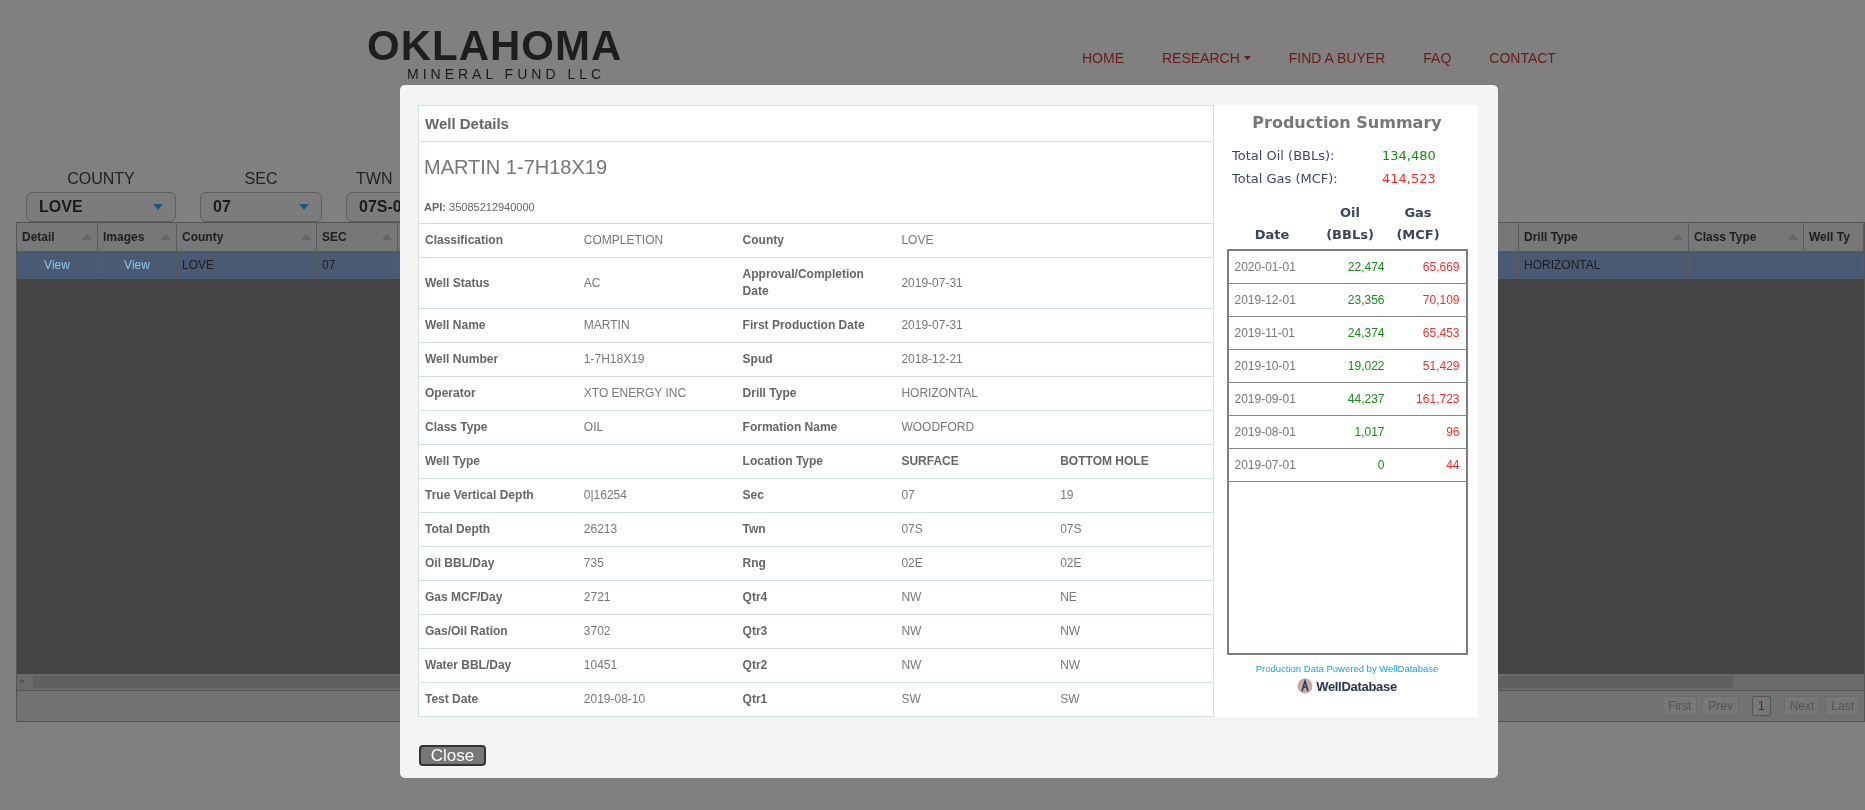  Describe the element at coordinates (304, 207) in the screenshot. I see `caret-icon` at that location.